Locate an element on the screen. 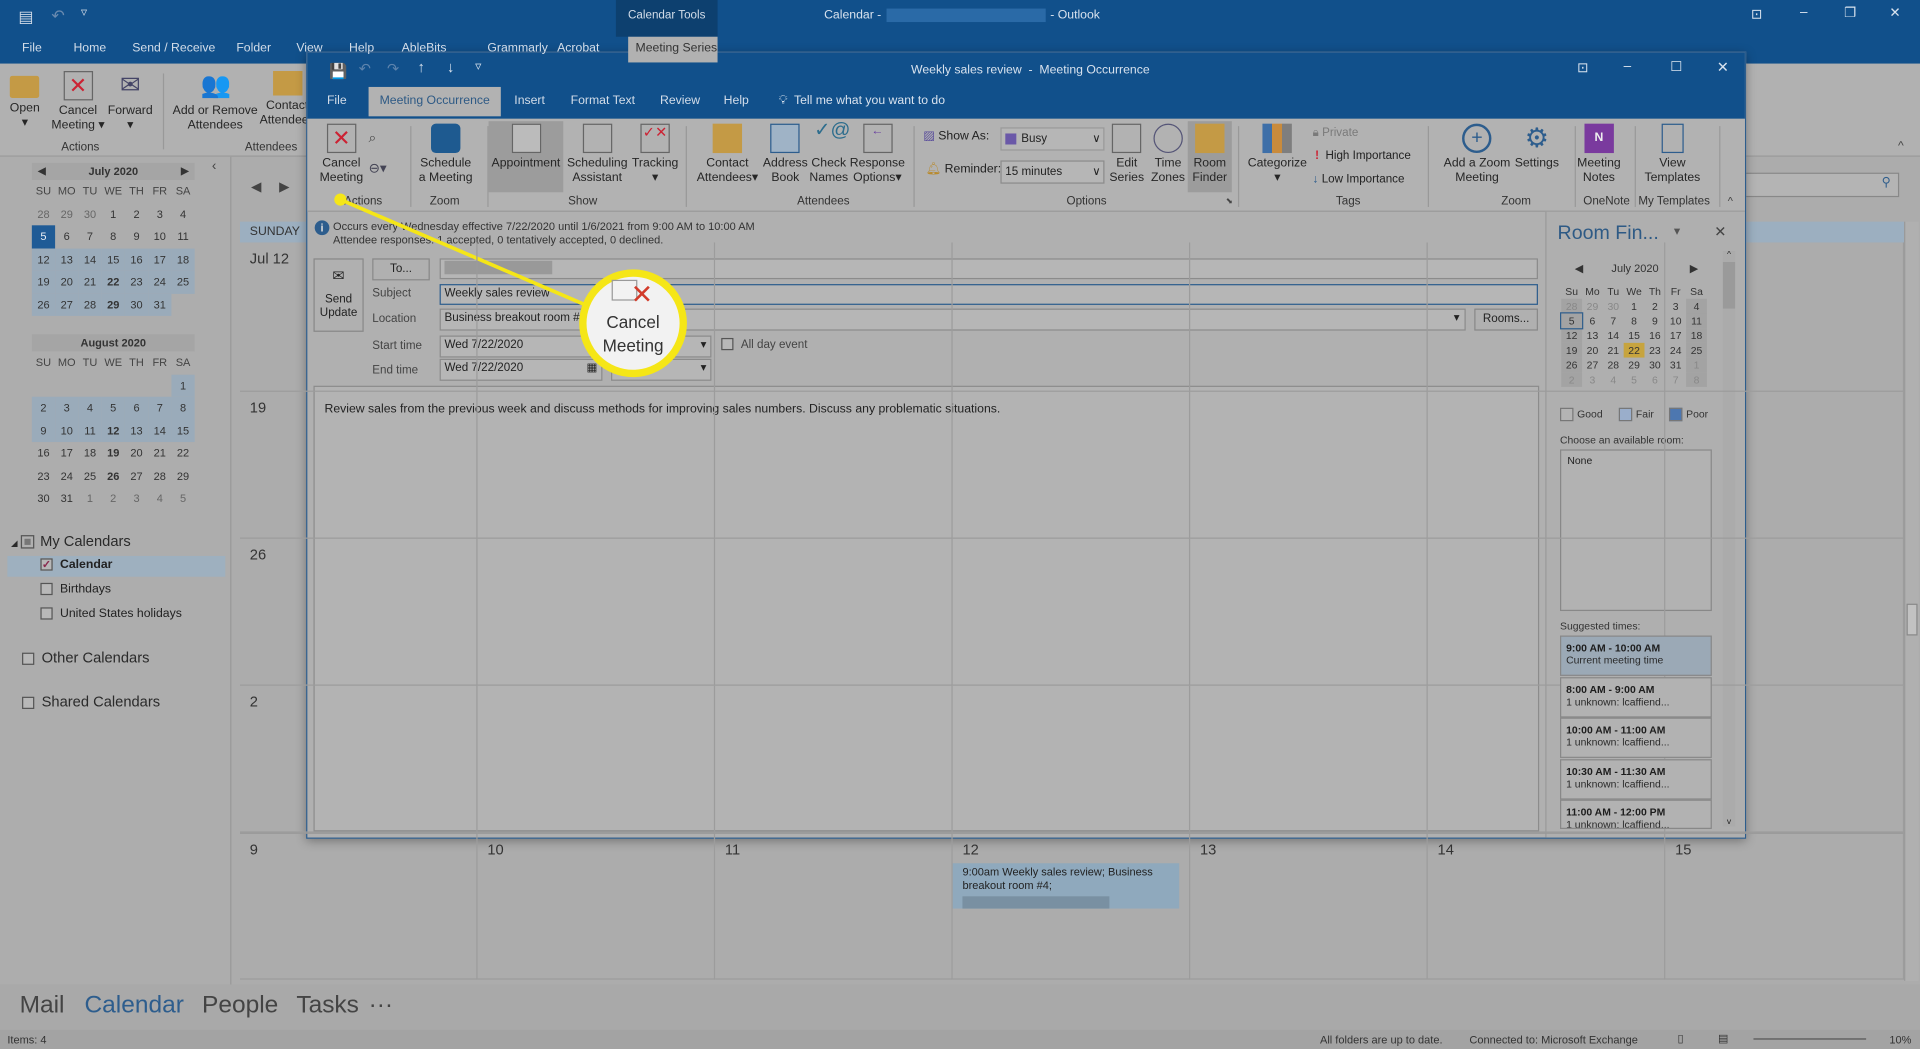 The image size is (1920, 1049). day-cell: 17 is located at coordinates (66, 453).